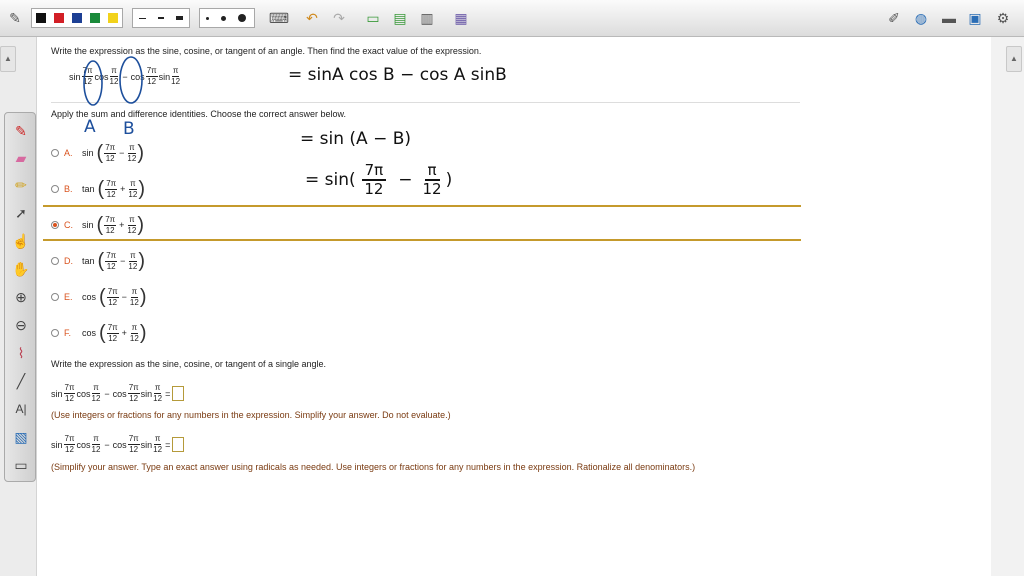 The width and height of the screenshot is (1024, 576). Describe the element at coordinates (330, 180) in the screenshot. I see `hw-line3-prefix: = sin(` at that location.